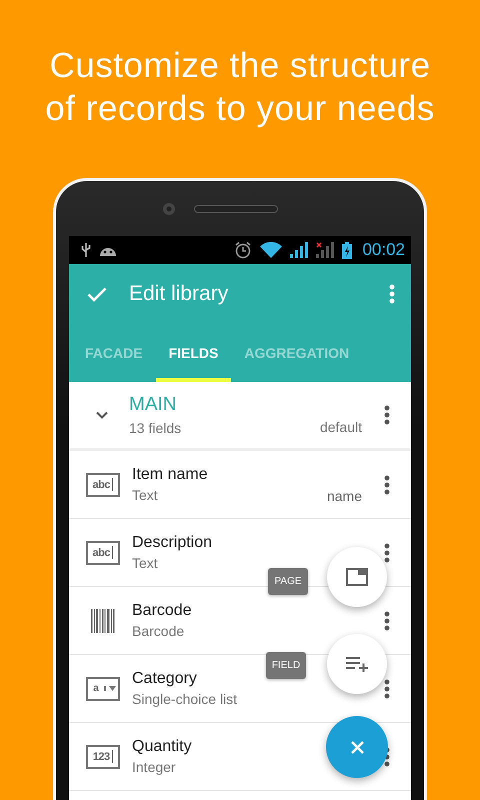 This screenshot has width=480, height=800. What do you see at coordinates (169, 209) in the screenshot?
I see `camera-icon` at bounding box center [169, 209].